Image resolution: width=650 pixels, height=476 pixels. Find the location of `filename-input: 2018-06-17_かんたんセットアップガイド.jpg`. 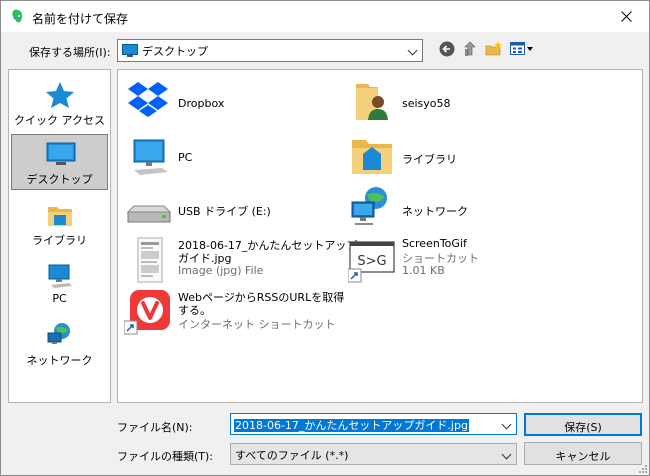

filename-input: 2018-06-17_かんたんセットアップガイド.jpg is located at coordinates (373, 424).